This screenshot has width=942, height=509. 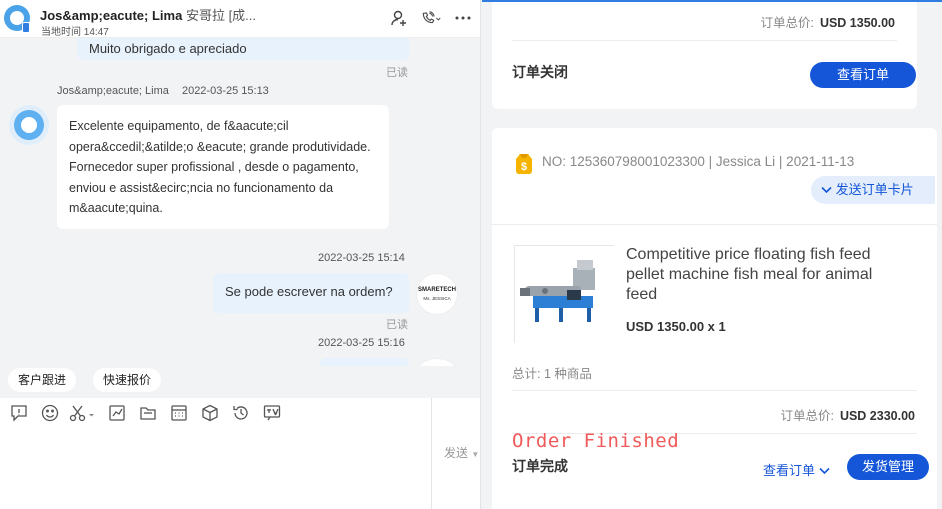 What do you see at coordinates (240, 413) in the screenshot?
I see `history-icon` at bounding box center [240, 413].